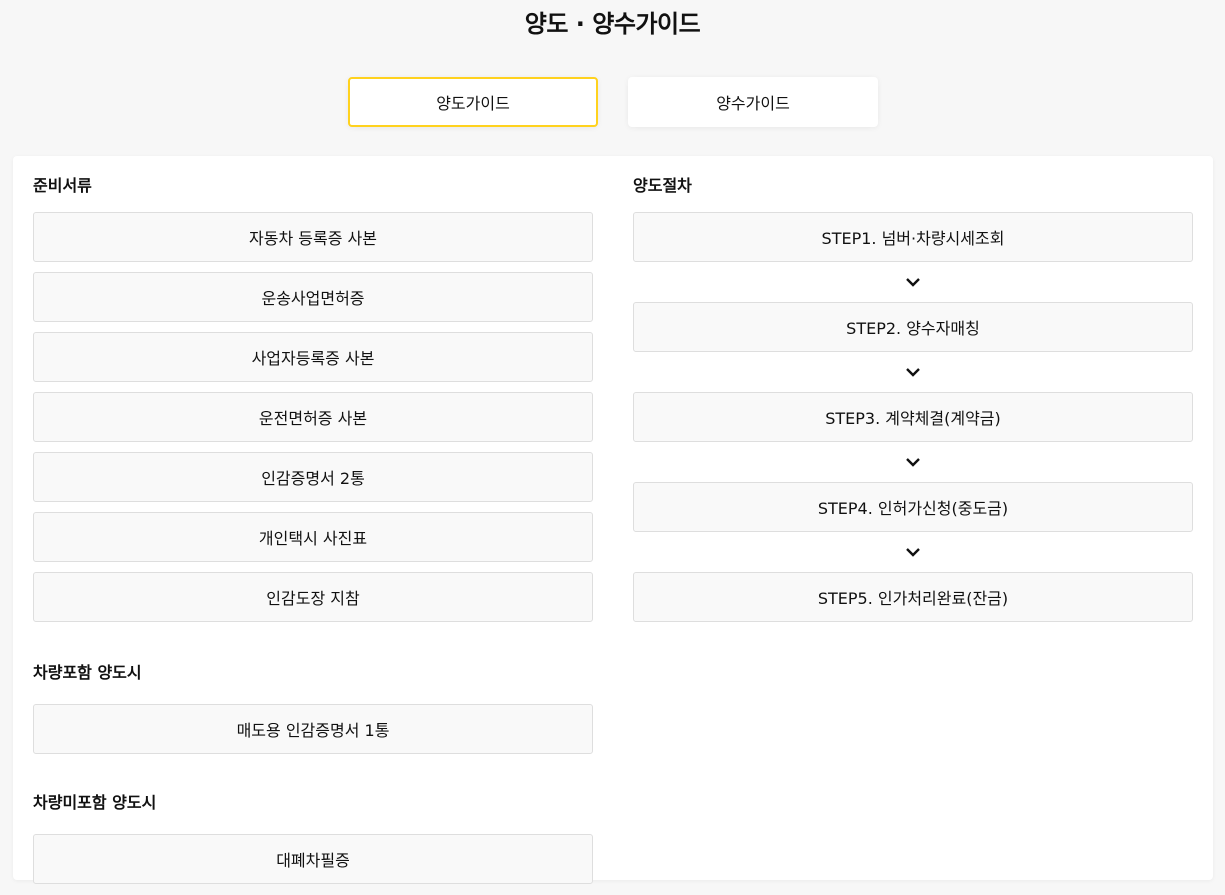  Describe the element at coordinates (313, 237) in the screenshot. I see `document-item: 자동차 등록증 사본` at that location.